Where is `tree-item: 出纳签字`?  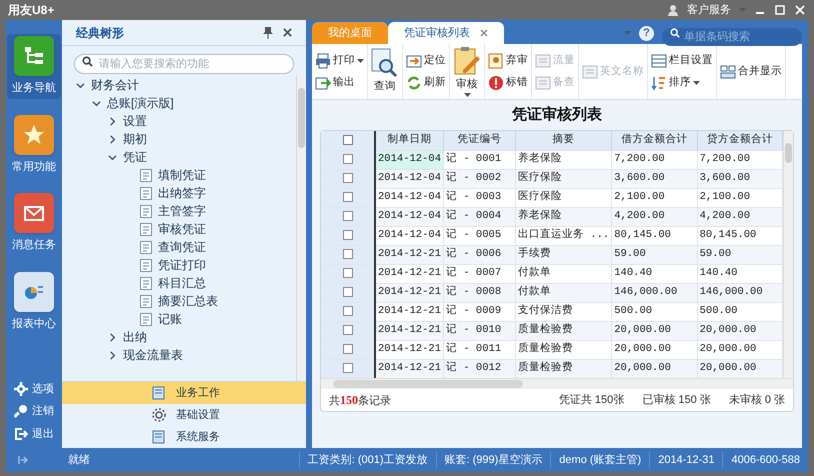 tree-item: 出纳签字 is located at coordinates (182, 193).